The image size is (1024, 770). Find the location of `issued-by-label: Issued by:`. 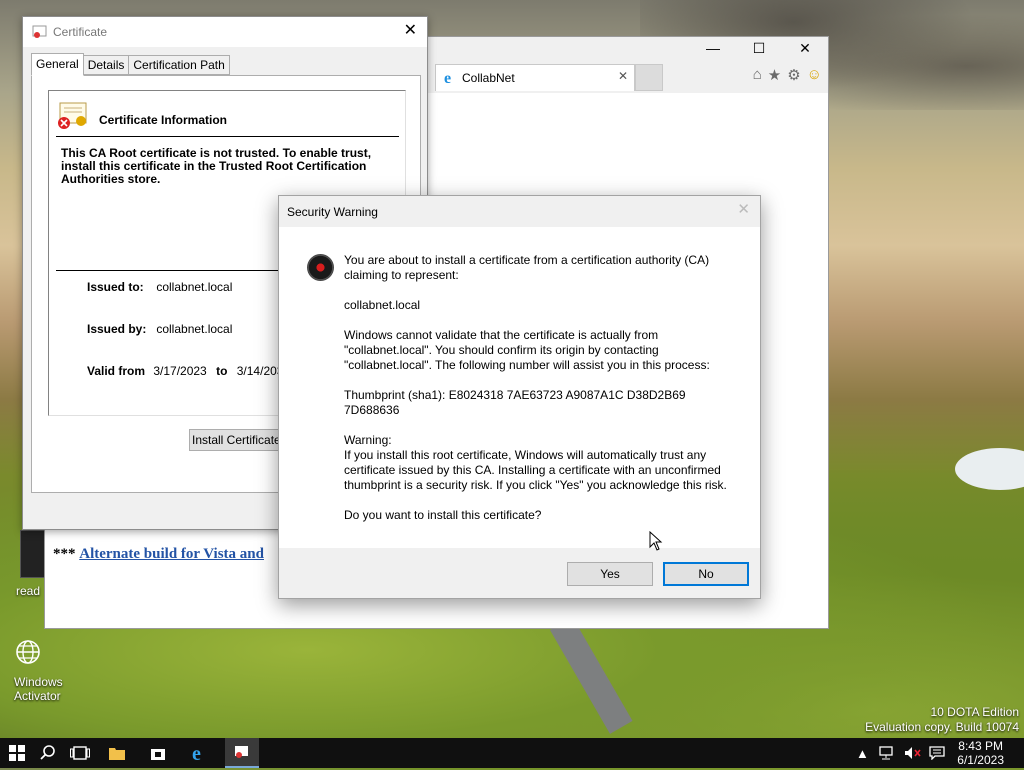

issued-by-label: Issued by: is located at coordinates (117, 329).